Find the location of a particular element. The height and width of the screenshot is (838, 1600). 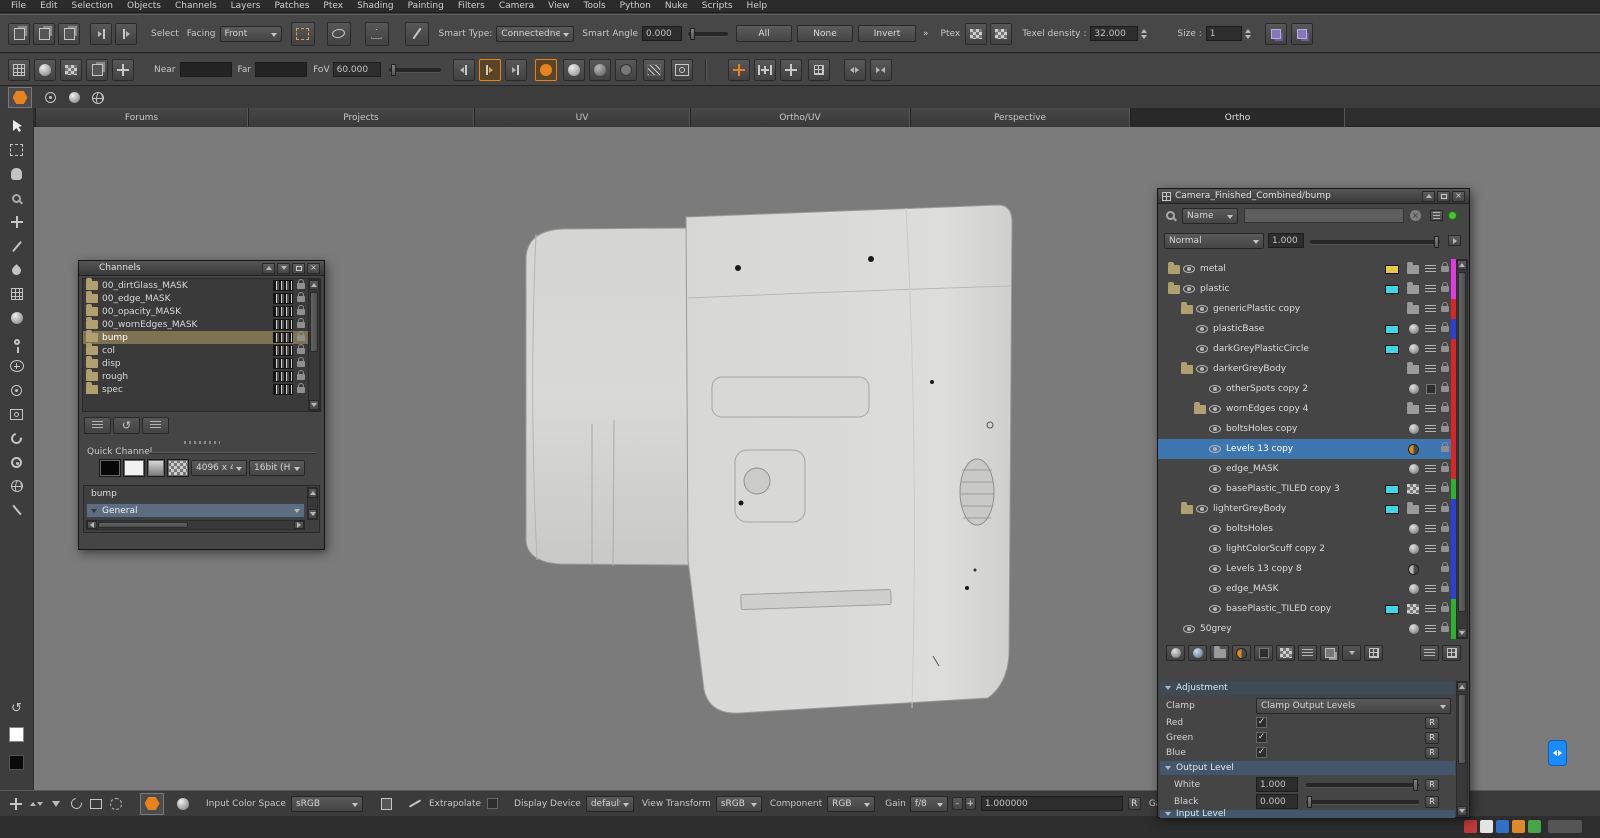

channel-row: spec is located at coordinates (195, 389).